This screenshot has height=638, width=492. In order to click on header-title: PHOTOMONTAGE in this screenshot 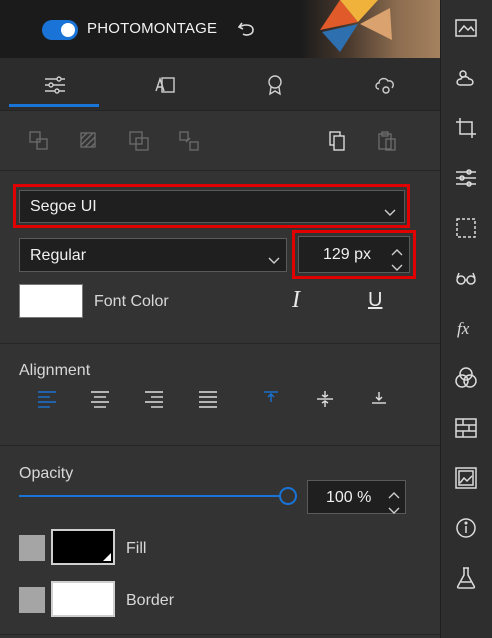, I will do `click(152, 28)`.